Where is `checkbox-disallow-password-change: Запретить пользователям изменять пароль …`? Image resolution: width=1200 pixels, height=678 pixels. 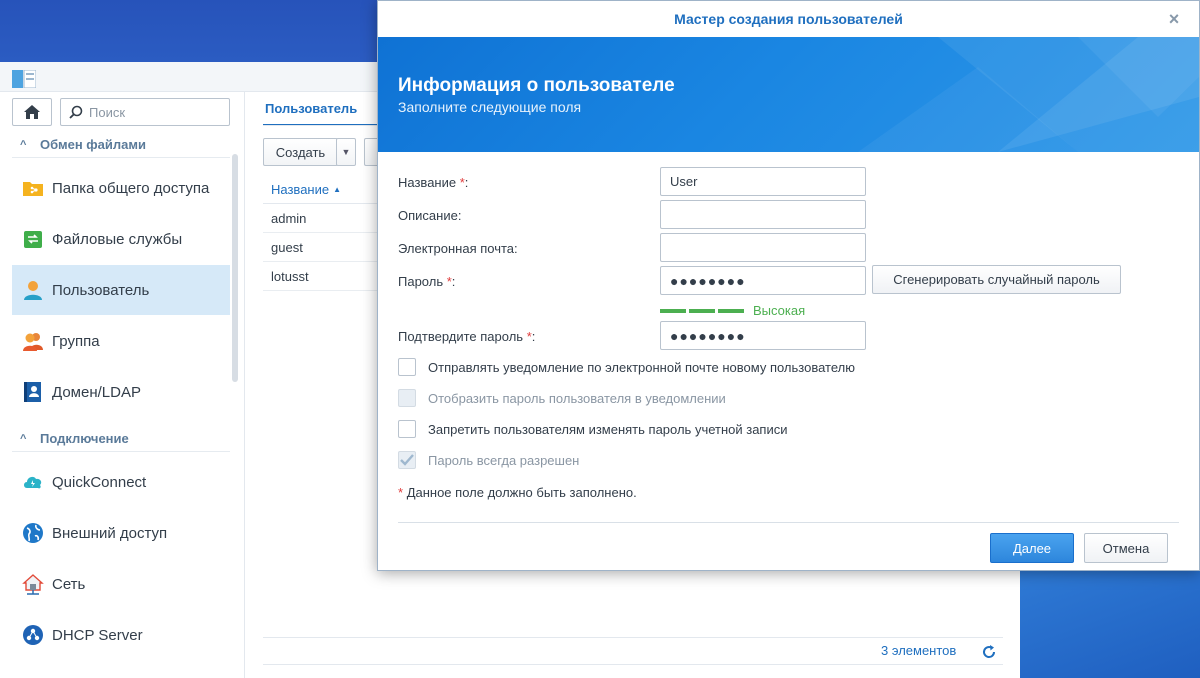 checkbox-disallow-password-change: Запретить пользователям изменять пароль … is located at coordinates (593, 429).